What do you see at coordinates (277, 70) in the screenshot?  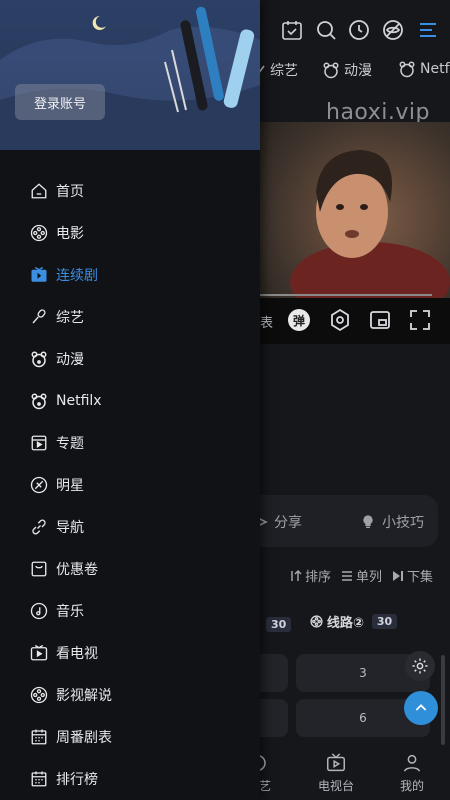 I see `tab-variety: 综艺` at bounding box center [277, 70].